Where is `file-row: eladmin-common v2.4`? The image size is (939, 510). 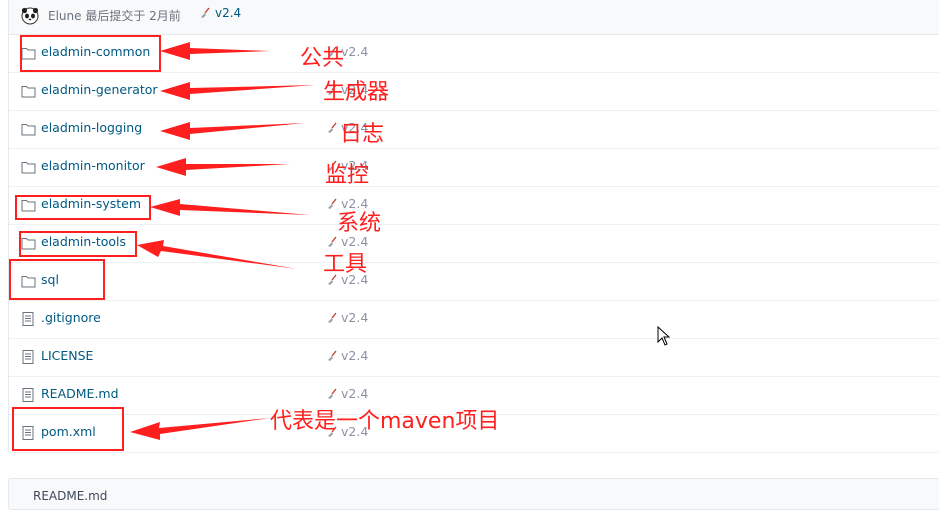
file-row: eladmin-common v2.4 is located at coordinates (474, 53).